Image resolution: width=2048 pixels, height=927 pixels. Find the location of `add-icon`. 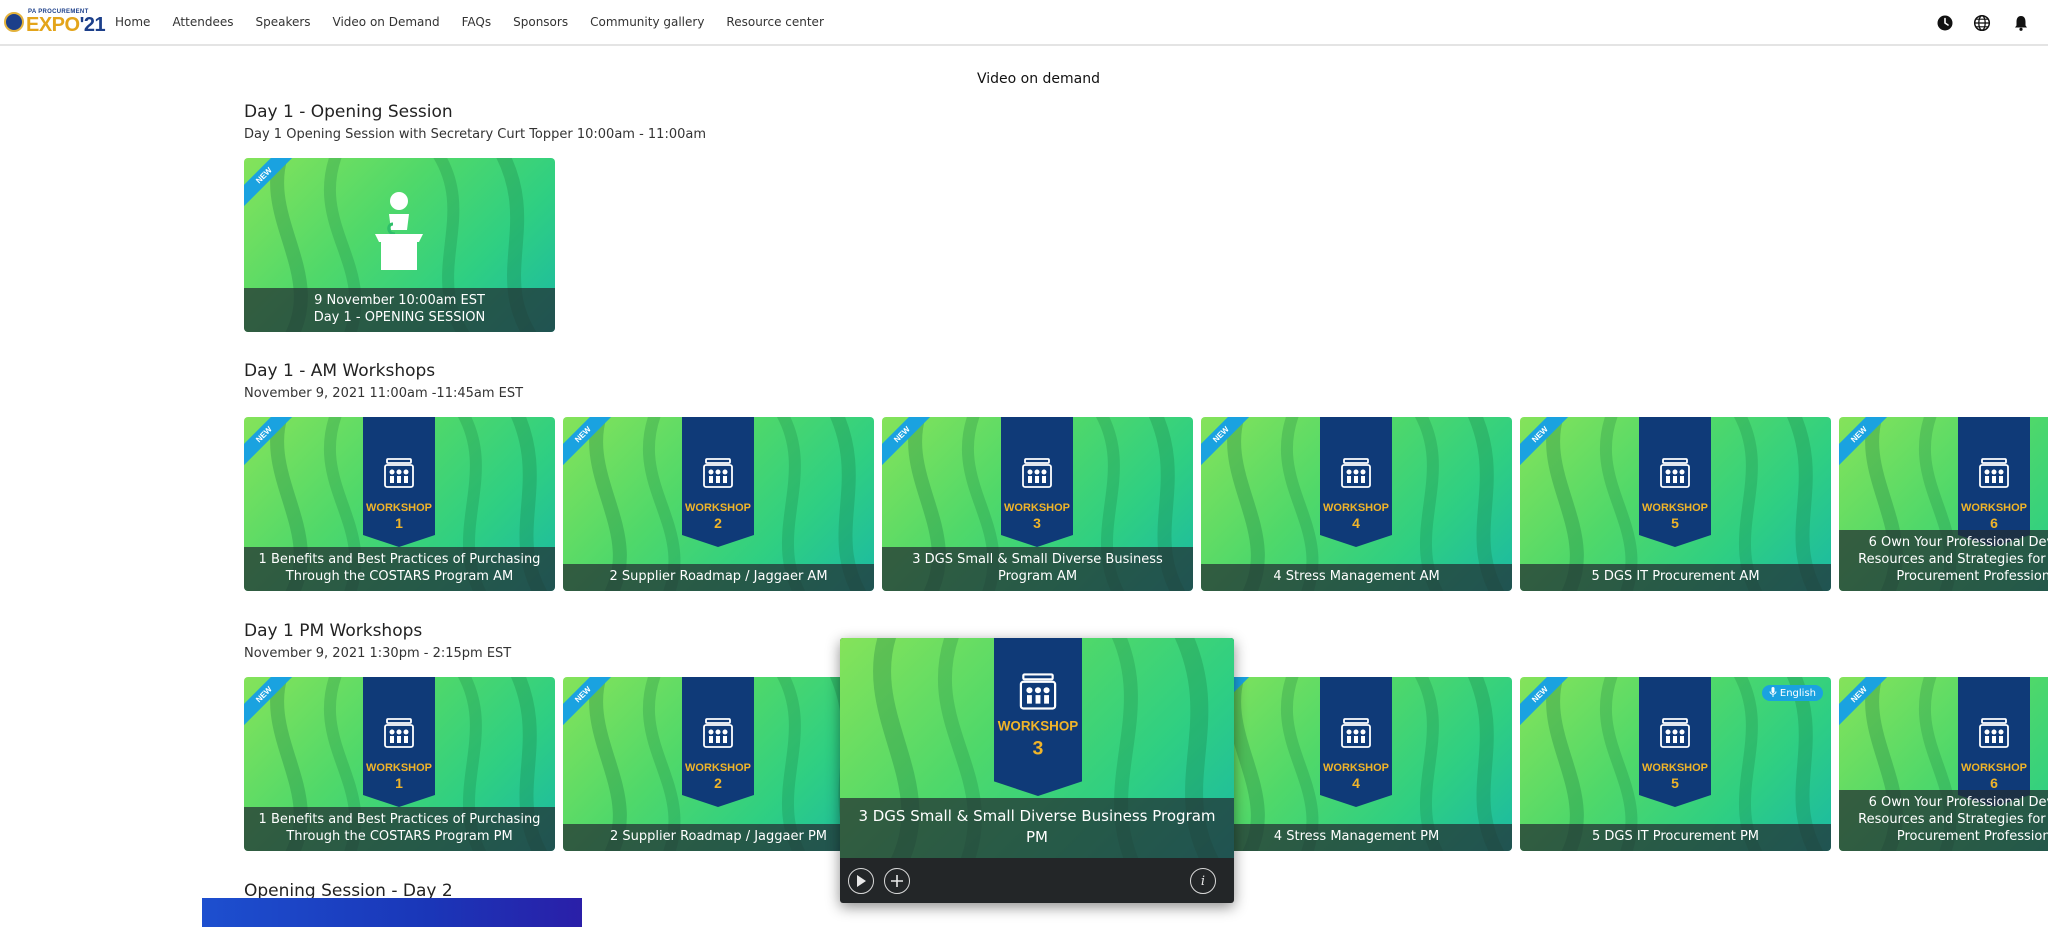

add-icon is located at coordinates (897, 881).